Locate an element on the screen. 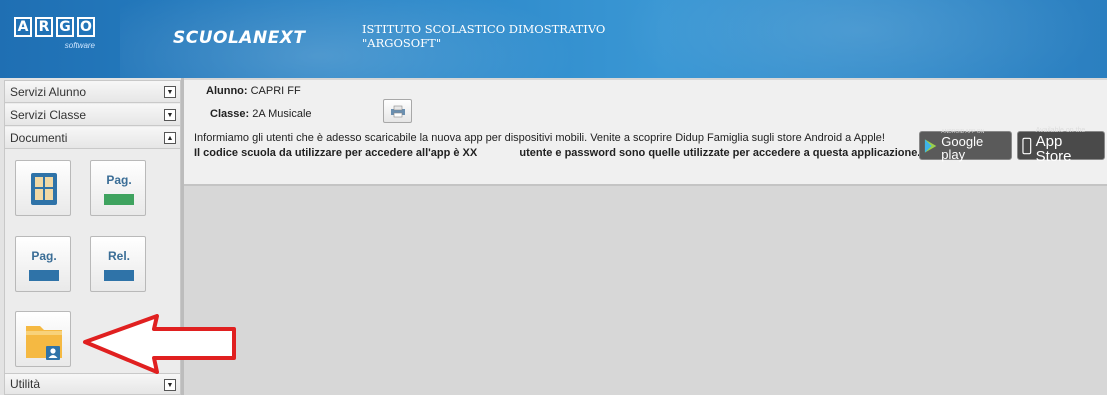  pag-green-icon is located at coordinates (119, 199).